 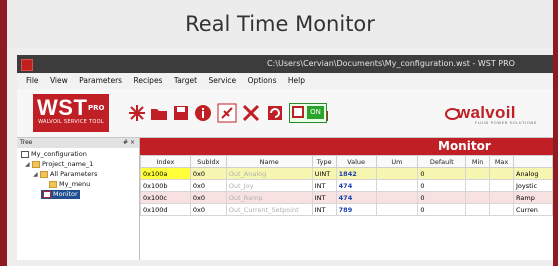 What do you see at coordinates (356, 173) in the screenshot?
I see `cell-value: 1842` at bounding box center [356, 173].